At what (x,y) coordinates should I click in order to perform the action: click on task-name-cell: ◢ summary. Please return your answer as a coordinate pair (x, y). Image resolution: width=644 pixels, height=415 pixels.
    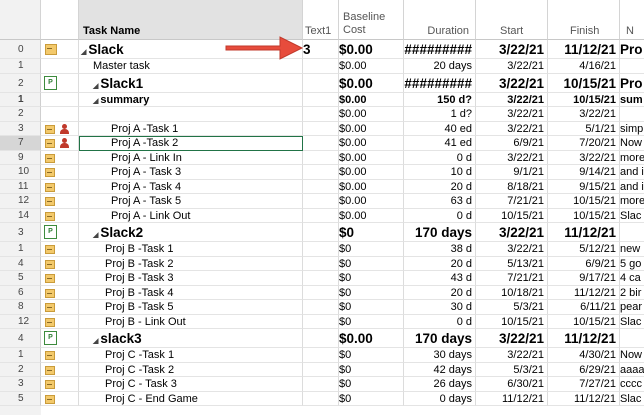
    Looking at the image, I should click on (191, 99).